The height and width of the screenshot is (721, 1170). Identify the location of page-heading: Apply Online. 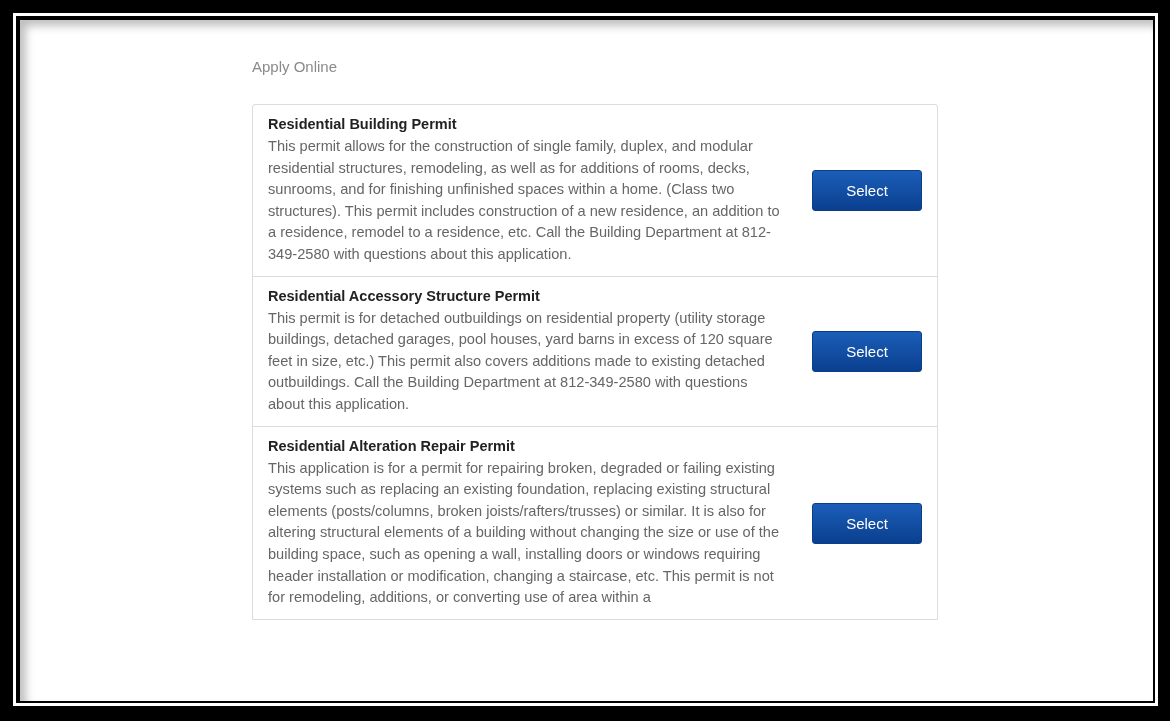
(295, 66).